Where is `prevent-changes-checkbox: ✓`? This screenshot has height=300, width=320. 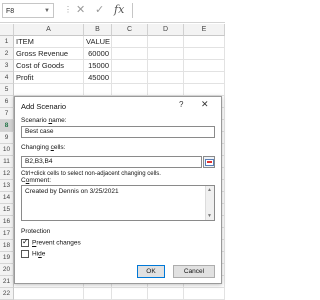 prevent-changes-checkbox: ✓ is located at coordinates (25, 242).